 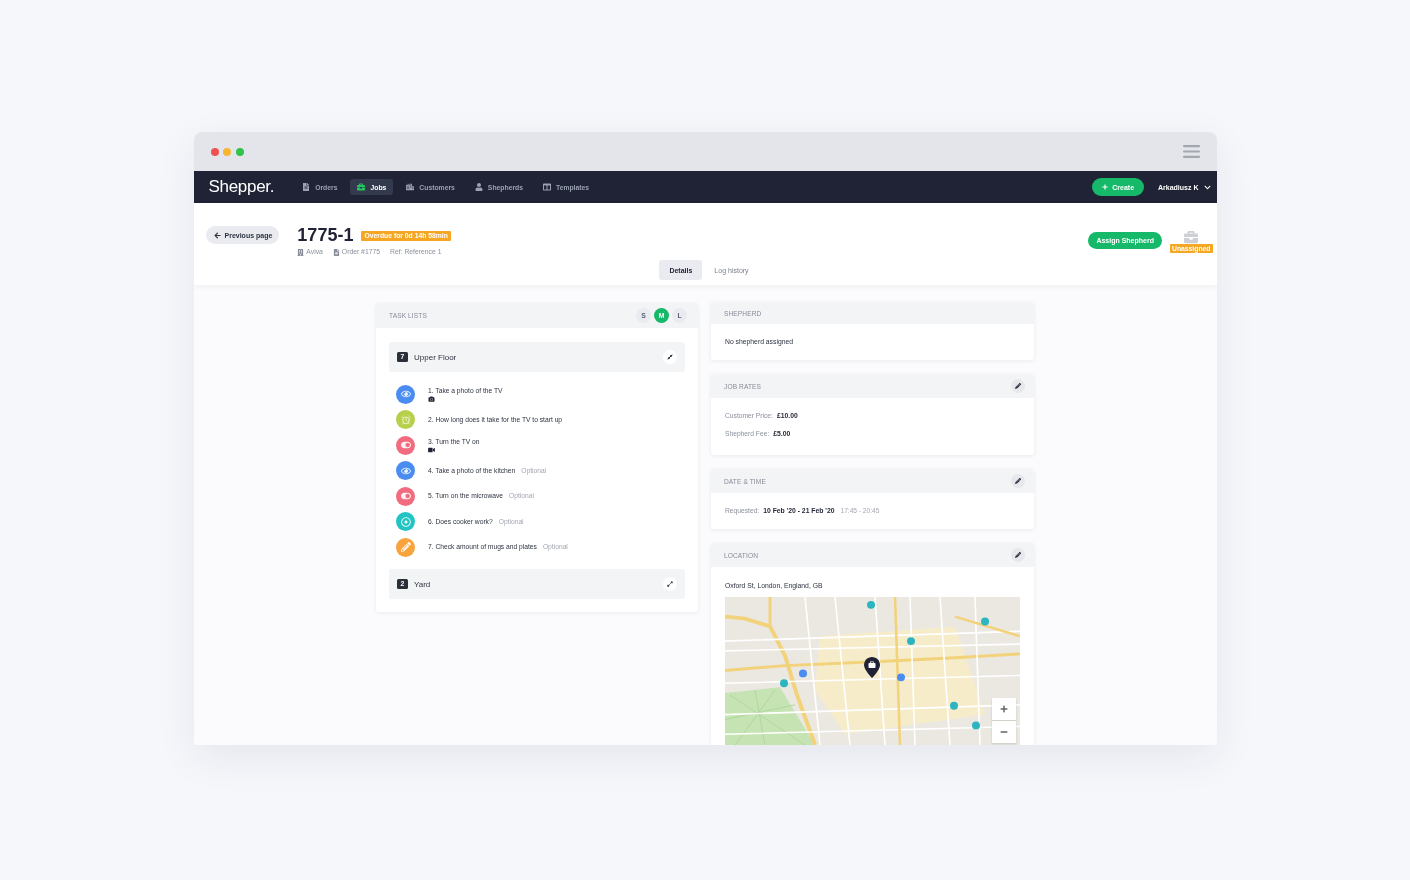 I want to click on group-name: Yard, so click(x=423, y=584).